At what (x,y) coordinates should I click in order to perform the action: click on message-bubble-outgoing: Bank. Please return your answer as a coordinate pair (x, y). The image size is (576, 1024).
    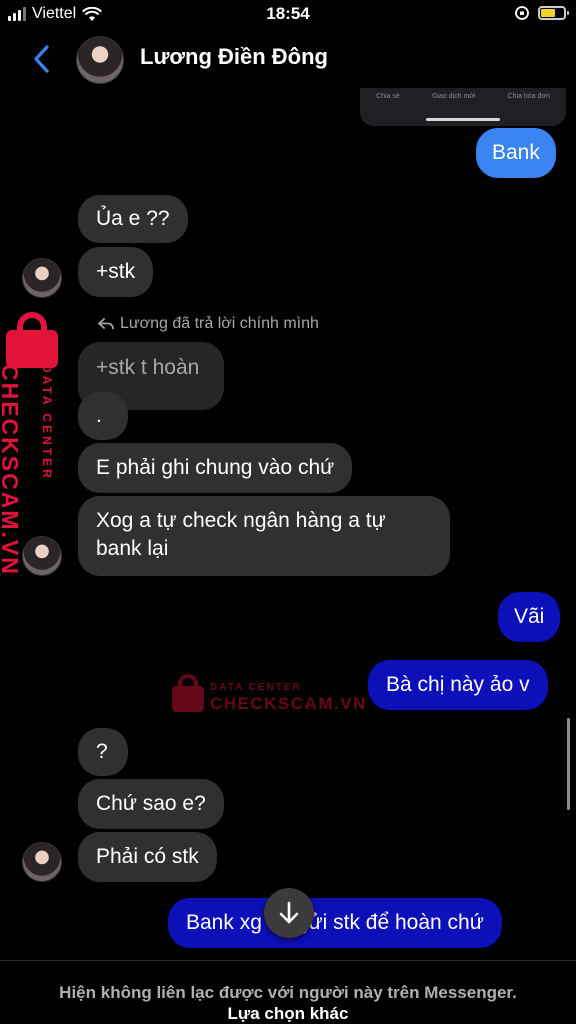
    Looking at the image, I should click on (516, 153).